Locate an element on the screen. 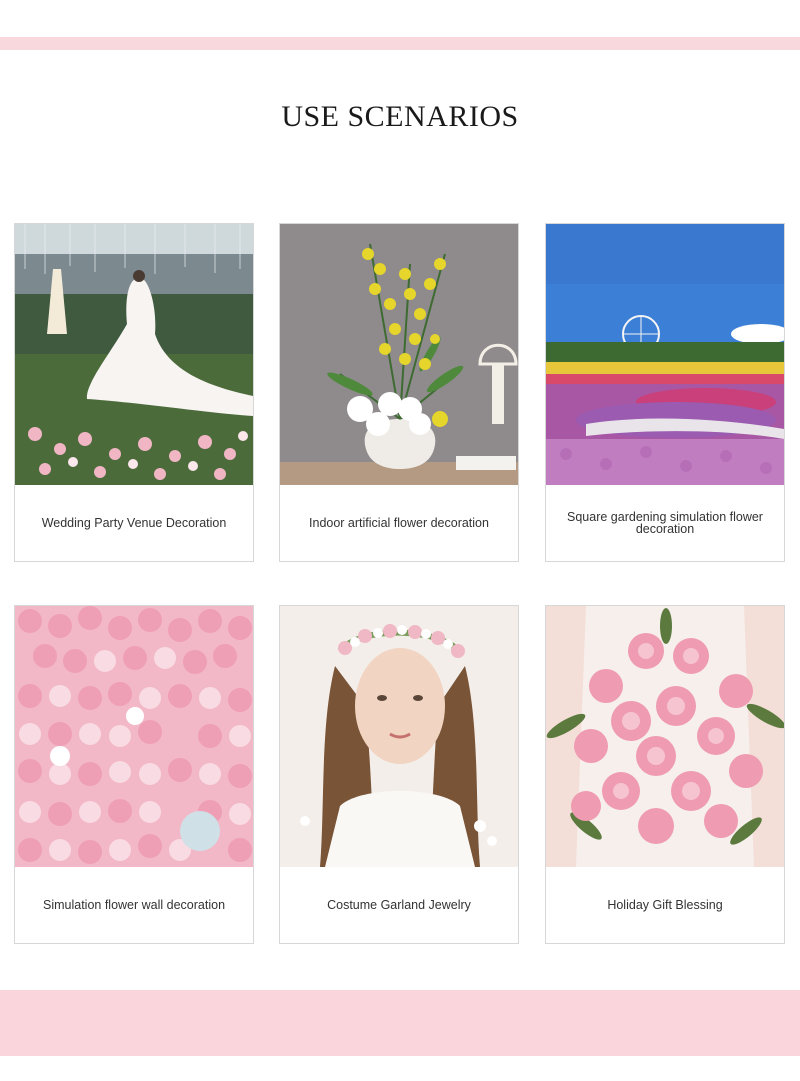 The image size is (800, 1081). rose-wall-photo is located at coordinates (134, 736).